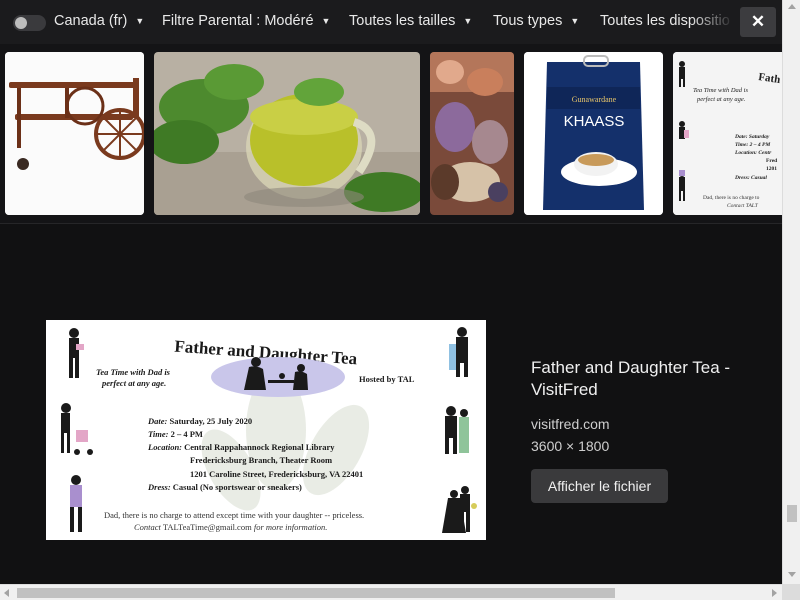  I want to click on flyer-thumb-time: Time: 2 – 4 PM, so click(753, 145).